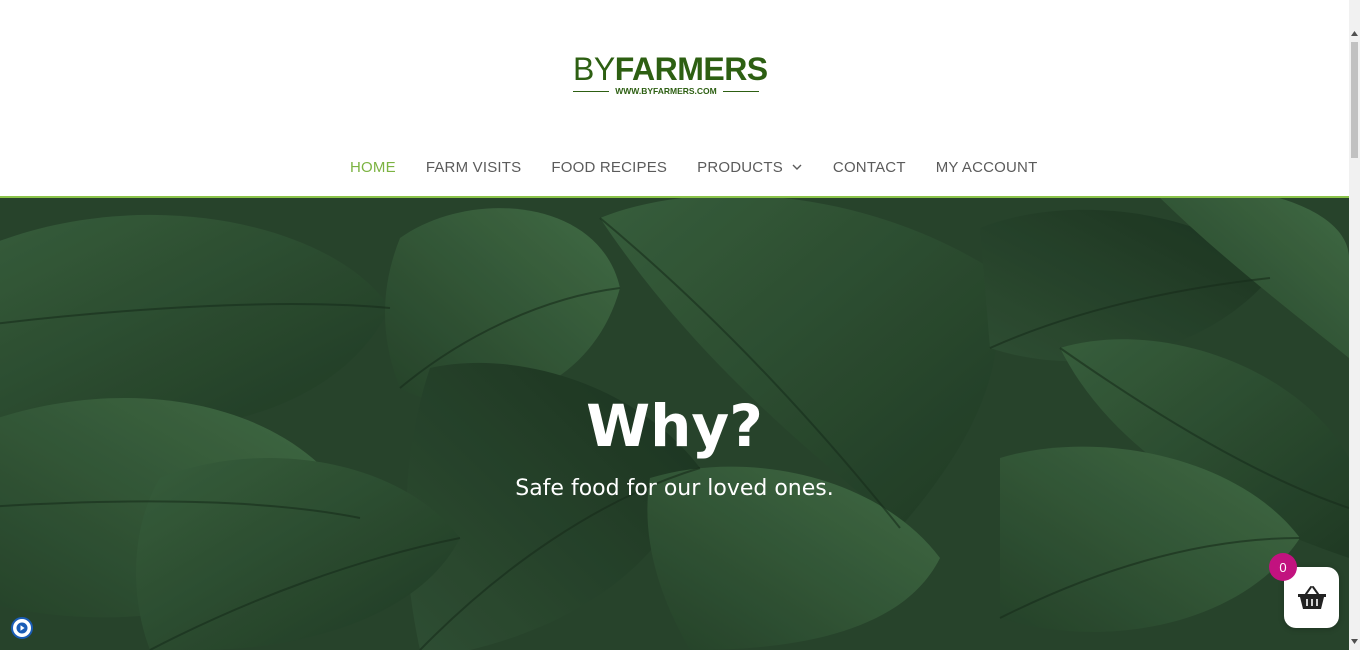  I want to click on scroll-up-button, so click(1354, 33).